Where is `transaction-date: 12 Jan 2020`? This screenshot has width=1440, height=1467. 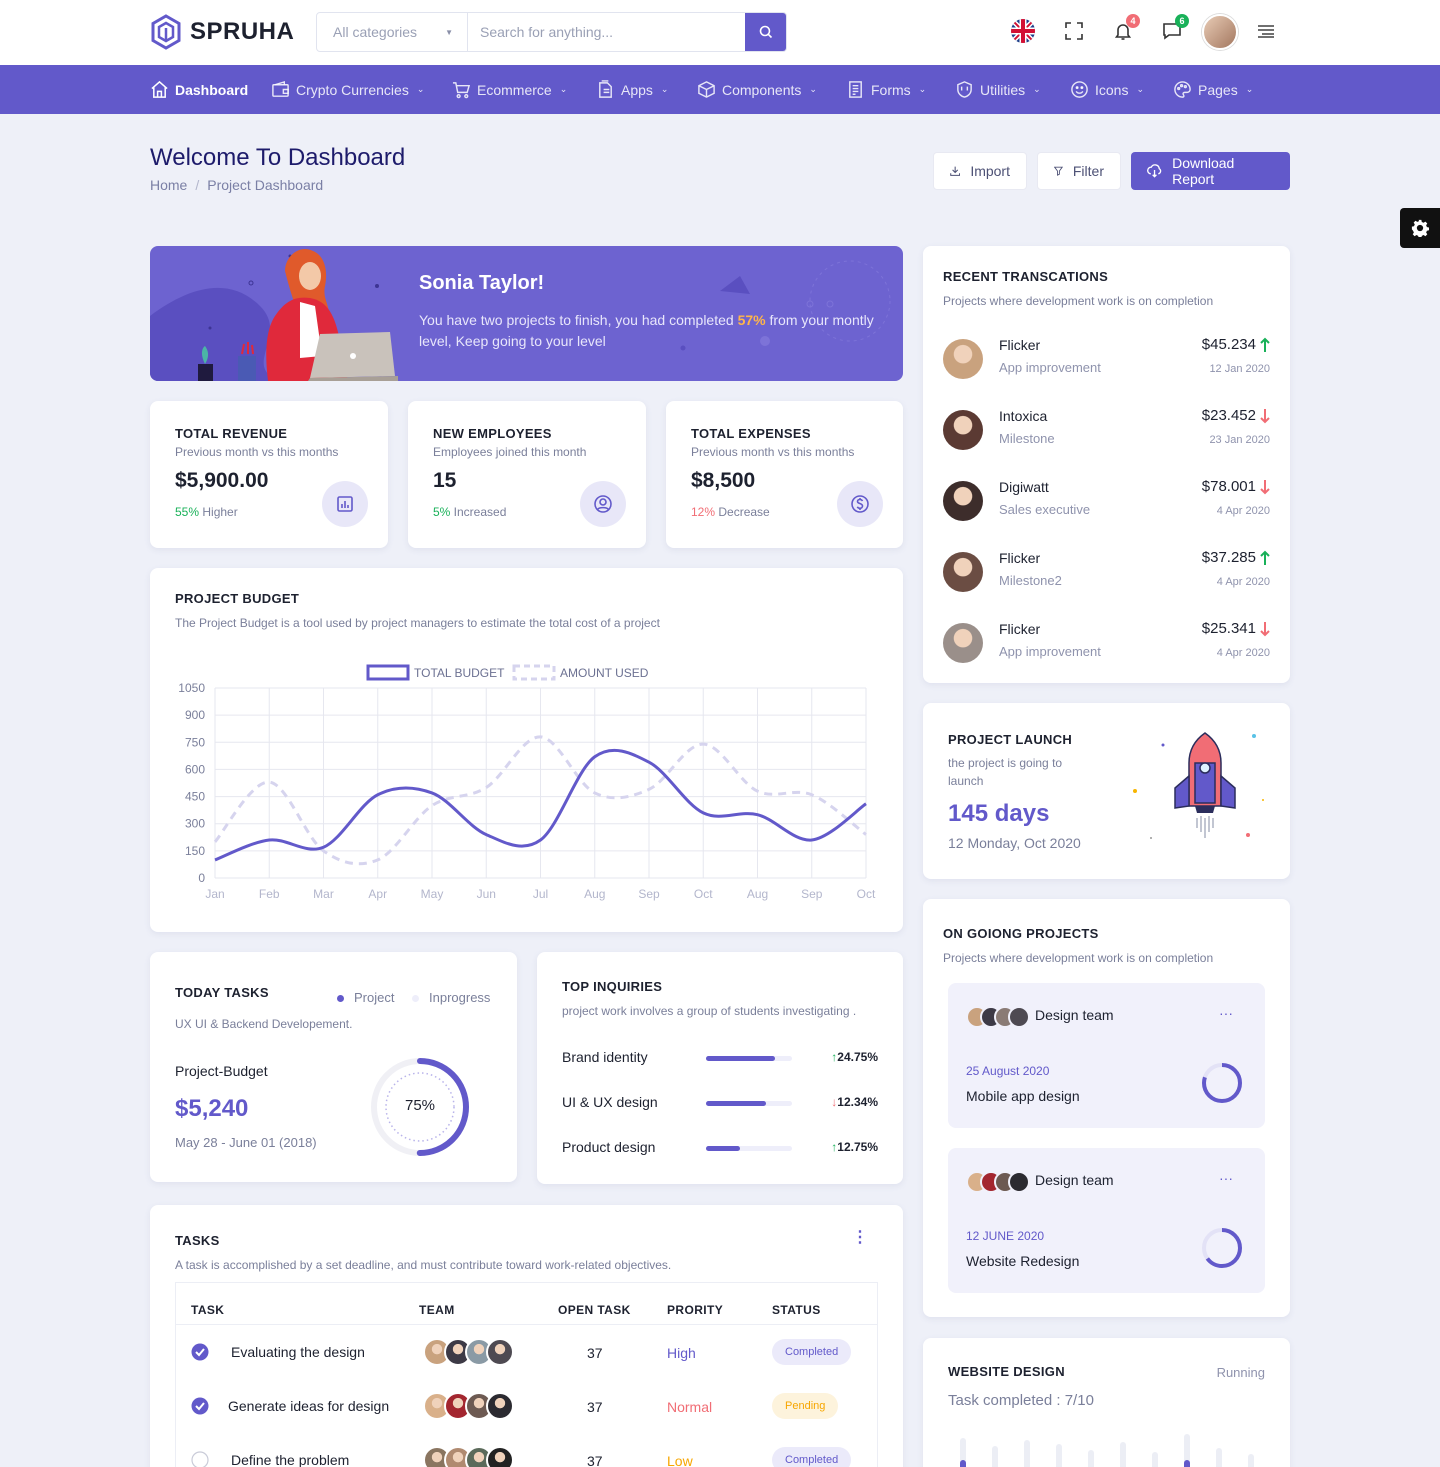 transaction-date: 12 Jan 2020 is located at coordinates (1239, 369).